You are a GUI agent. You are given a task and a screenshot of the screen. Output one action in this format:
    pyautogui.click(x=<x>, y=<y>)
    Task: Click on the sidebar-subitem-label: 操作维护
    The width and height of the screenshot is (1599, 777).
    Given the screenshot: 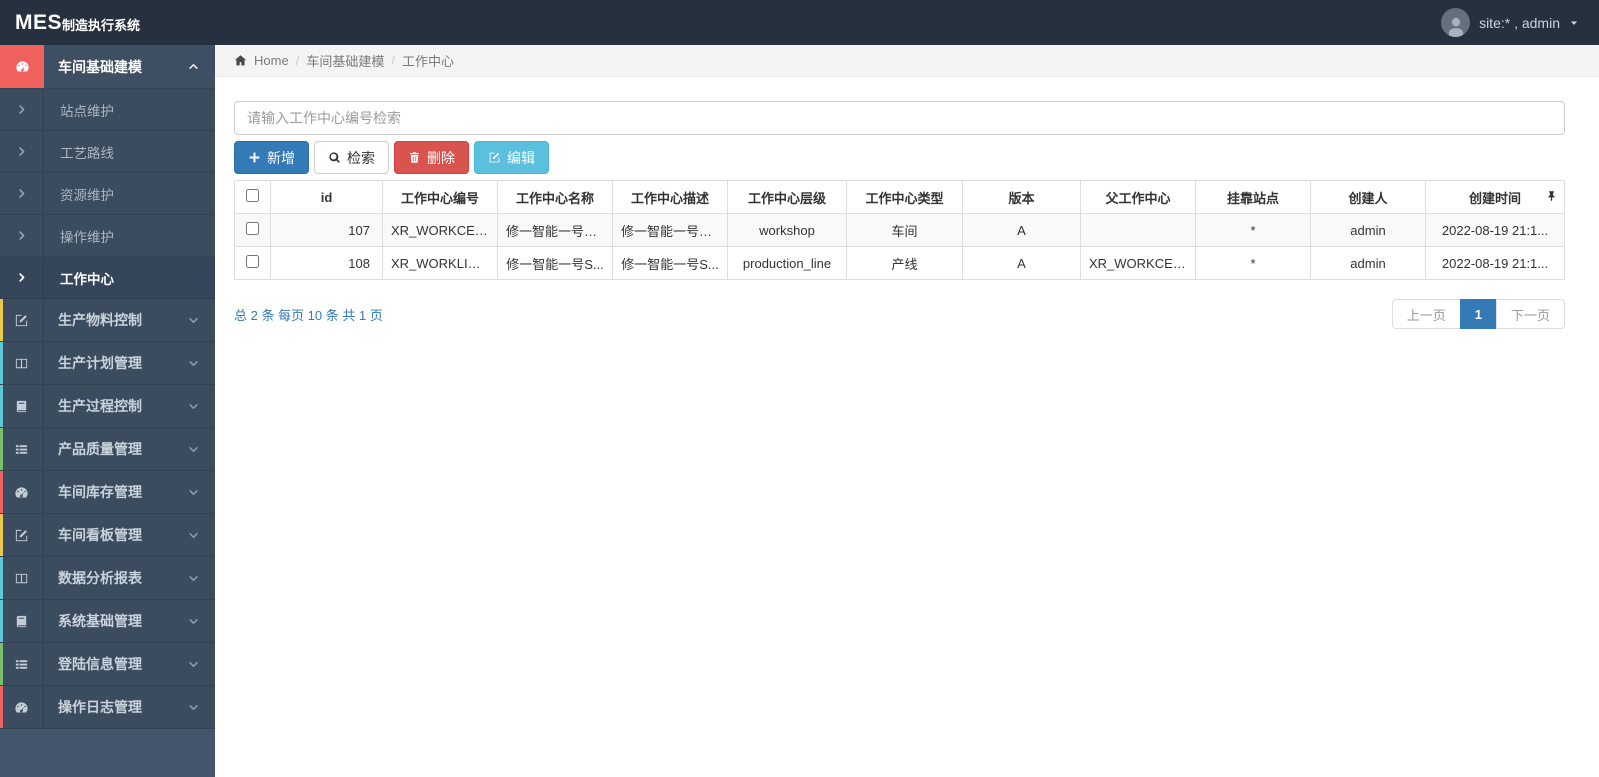 What is the action you would take?
    pyautogui.click(x=87, y=237)
    